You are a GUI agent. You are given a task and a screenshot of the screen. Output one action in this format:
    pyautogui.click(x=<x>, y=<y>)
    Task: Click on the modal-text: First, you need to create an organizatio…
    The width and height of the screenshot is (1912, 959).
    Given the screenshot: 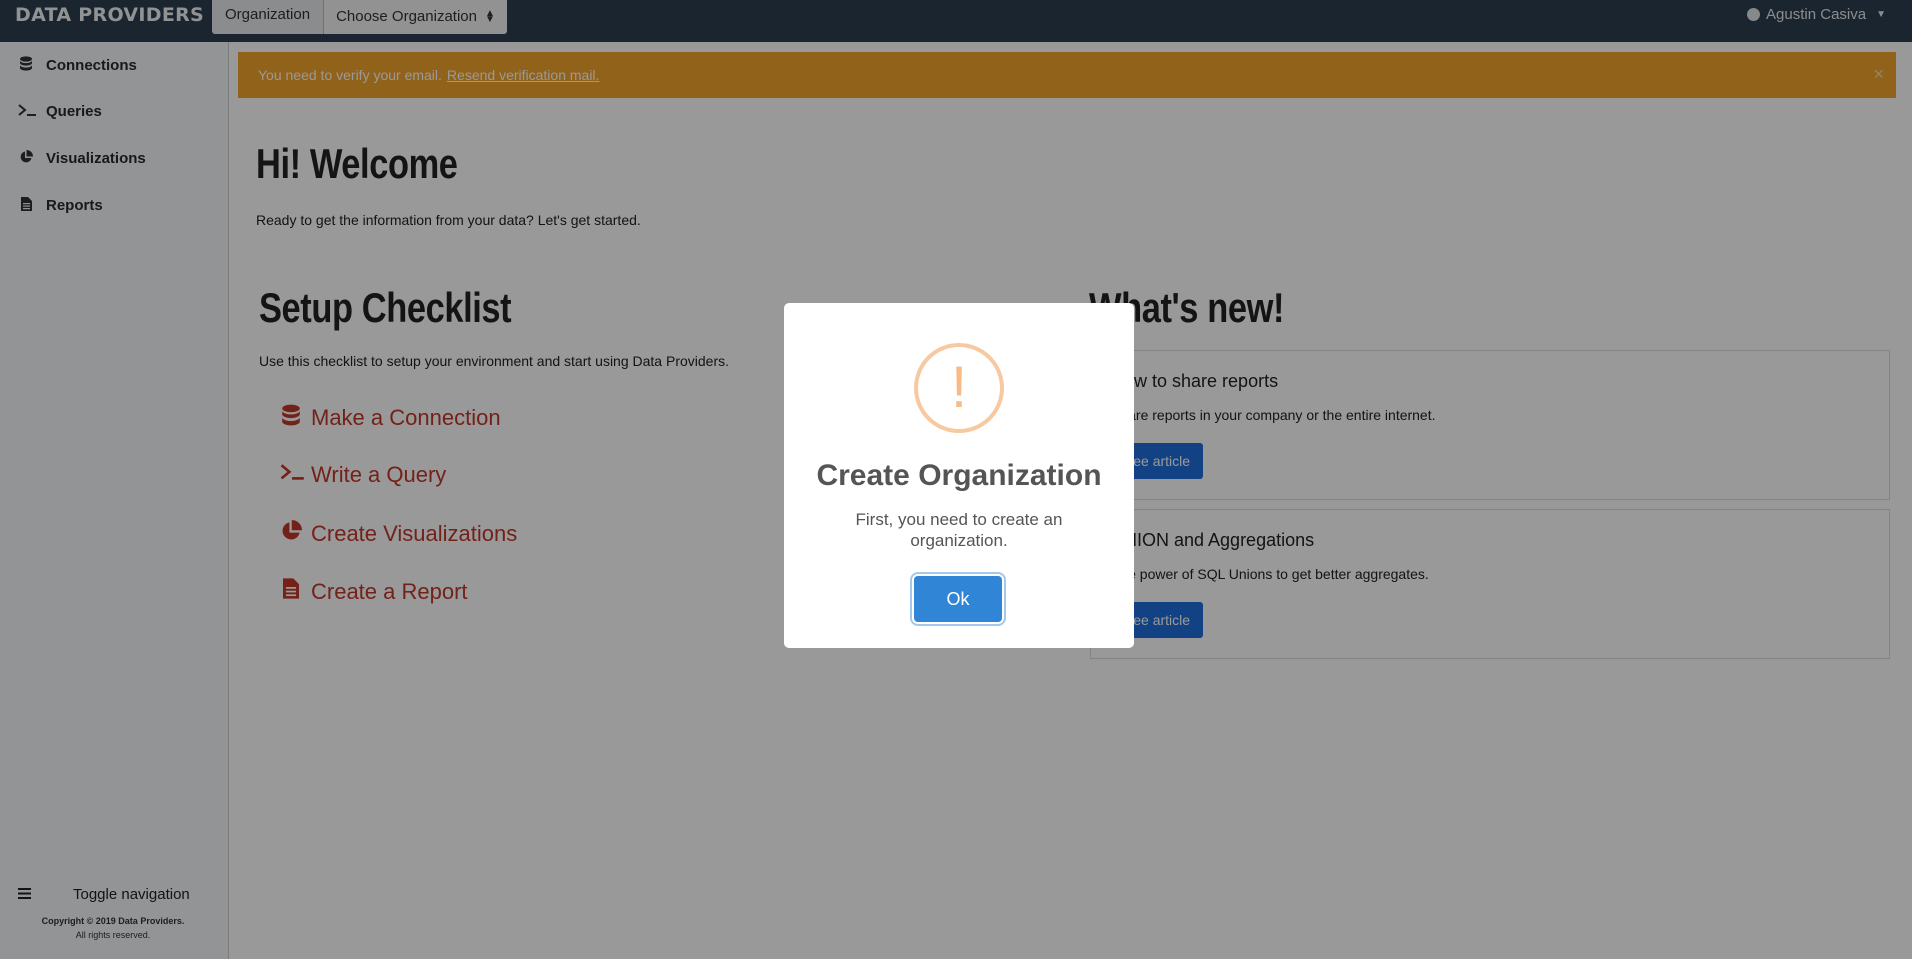 What is the action you would take?
    pyautogui.click(x=959, y=530)
    